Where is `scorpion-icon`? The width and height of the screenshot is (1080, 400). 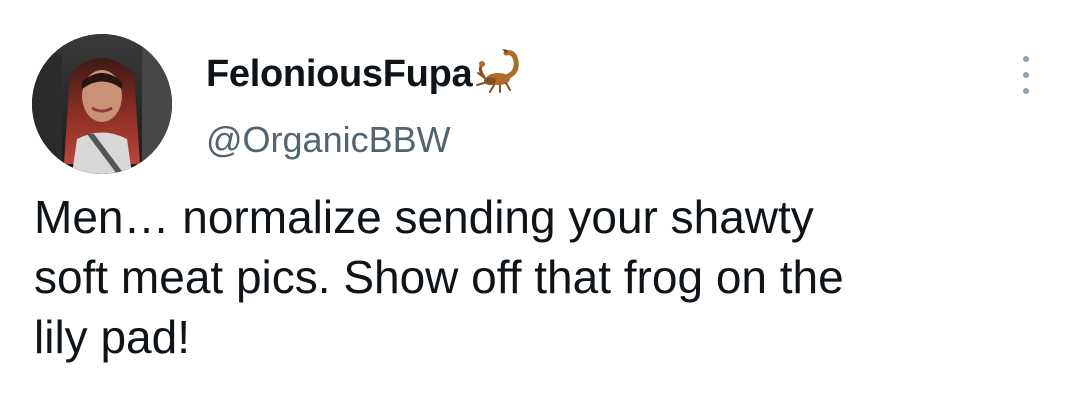 scorpion-icon is located at coordinates (502, 71).